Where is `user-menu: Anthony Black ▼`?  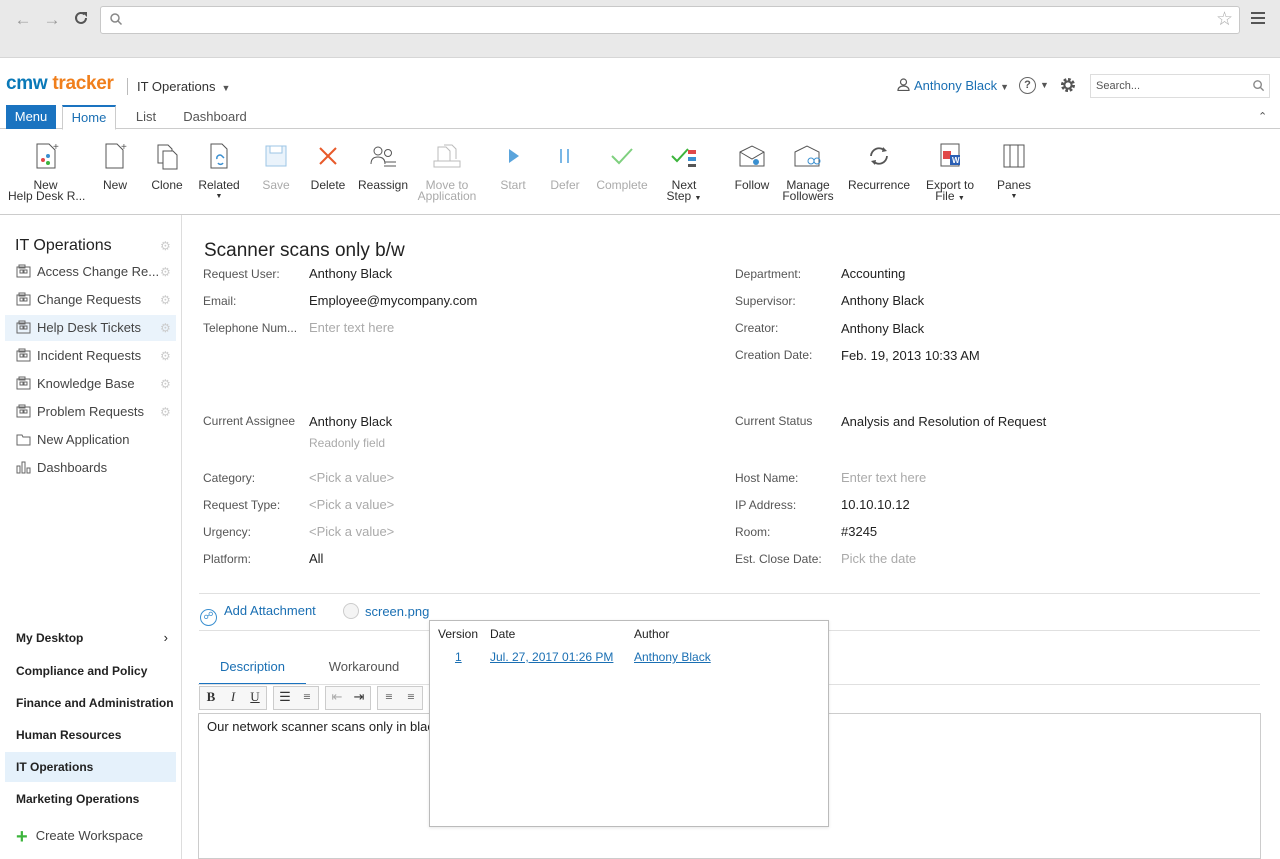 user-menu: Anthony Black ▼ is located at coordinates (953, 85).